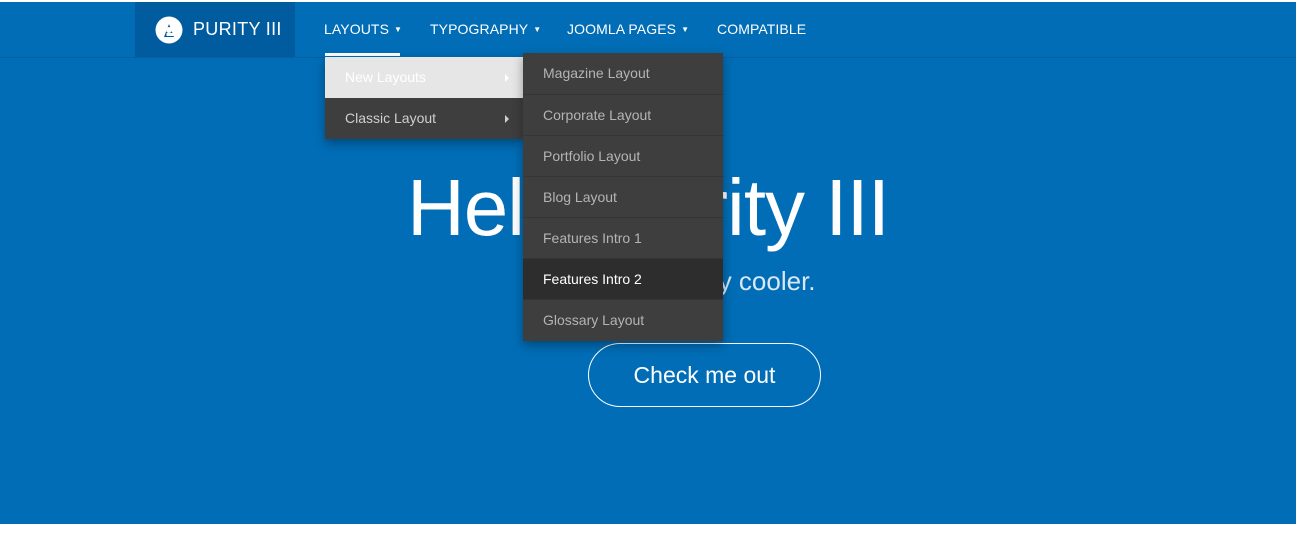 This screenshot has width=1296, height=558. I want to click on brand-name: PURITY III, so click(237, 29).